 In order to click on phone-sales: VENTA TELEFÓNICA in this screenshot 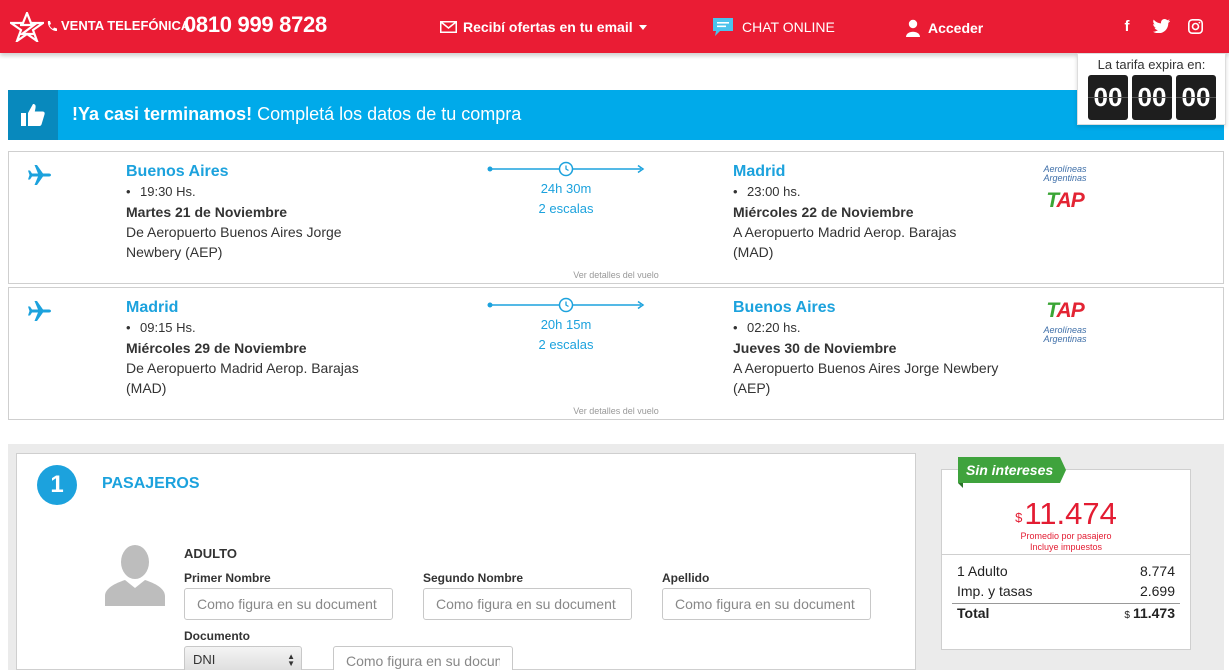, I will do `click(118, 25)`.